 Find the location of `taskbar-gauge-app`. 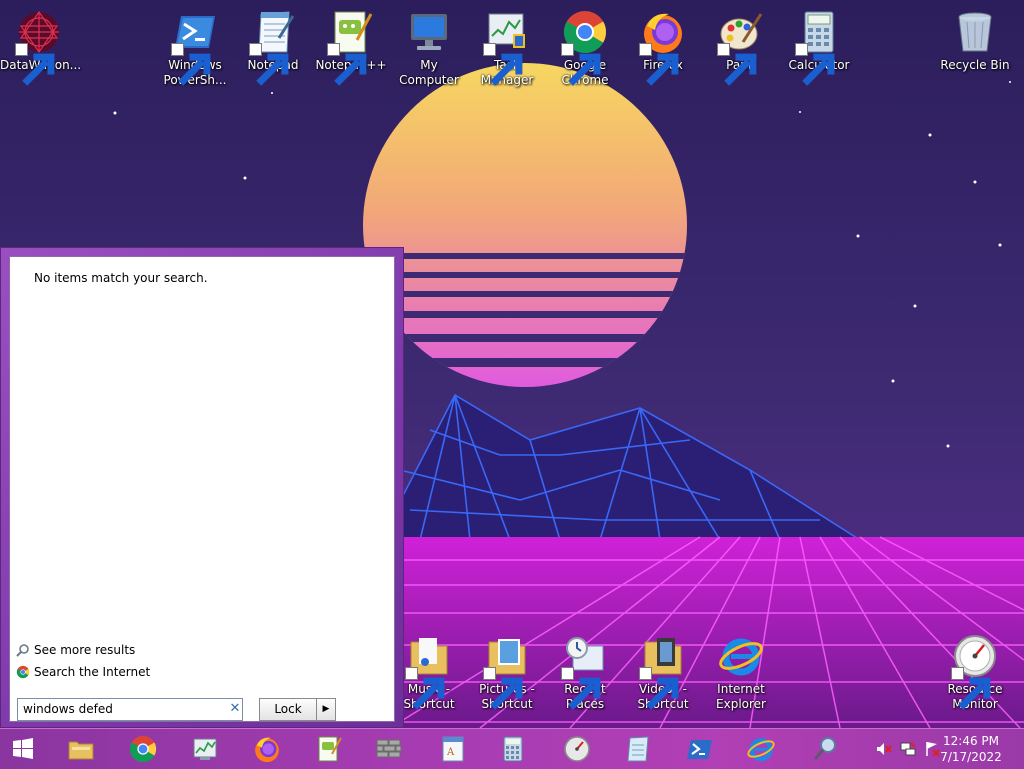

taskbar-gauge-app is located at coordinates (577, 749).